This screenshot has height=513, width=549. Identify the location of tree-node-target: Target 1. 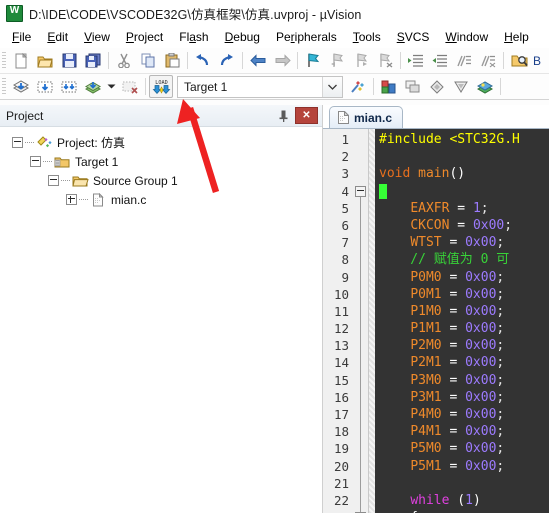
(163, 161).